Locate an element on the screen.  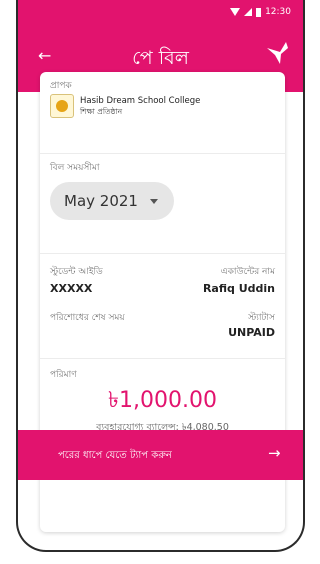
battery-icon is located at coordinates (259, 12).